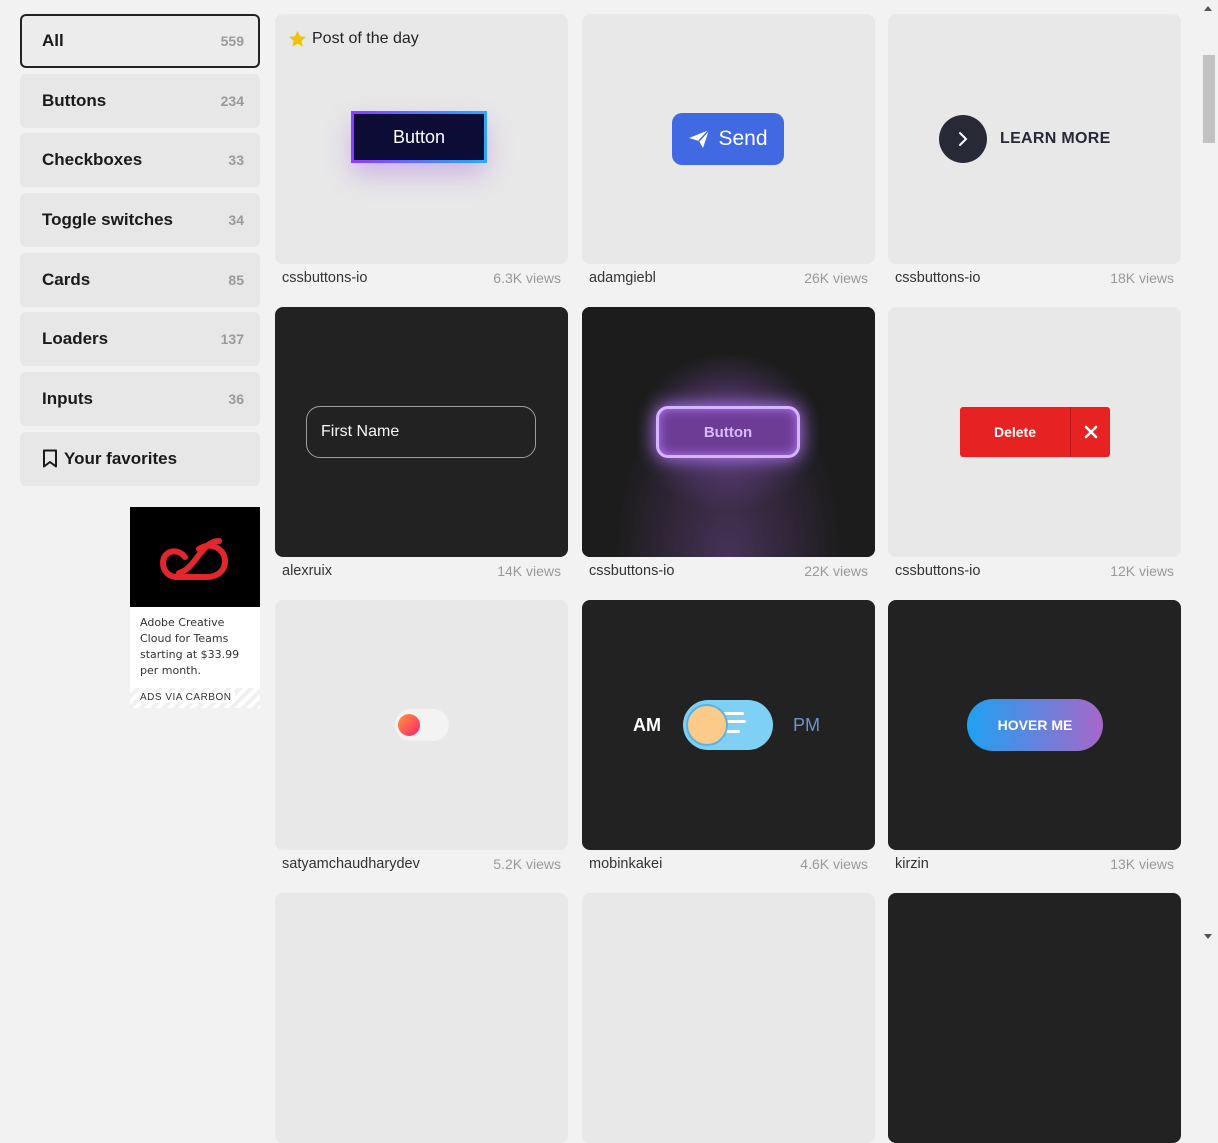 Image resolution: width=1218 pixels, height=1143 pixels. Describe the element at coordinates (421, 864) in the screenshot. I see `card-meta: satyamchaudharydev 5.2K views` at that location.